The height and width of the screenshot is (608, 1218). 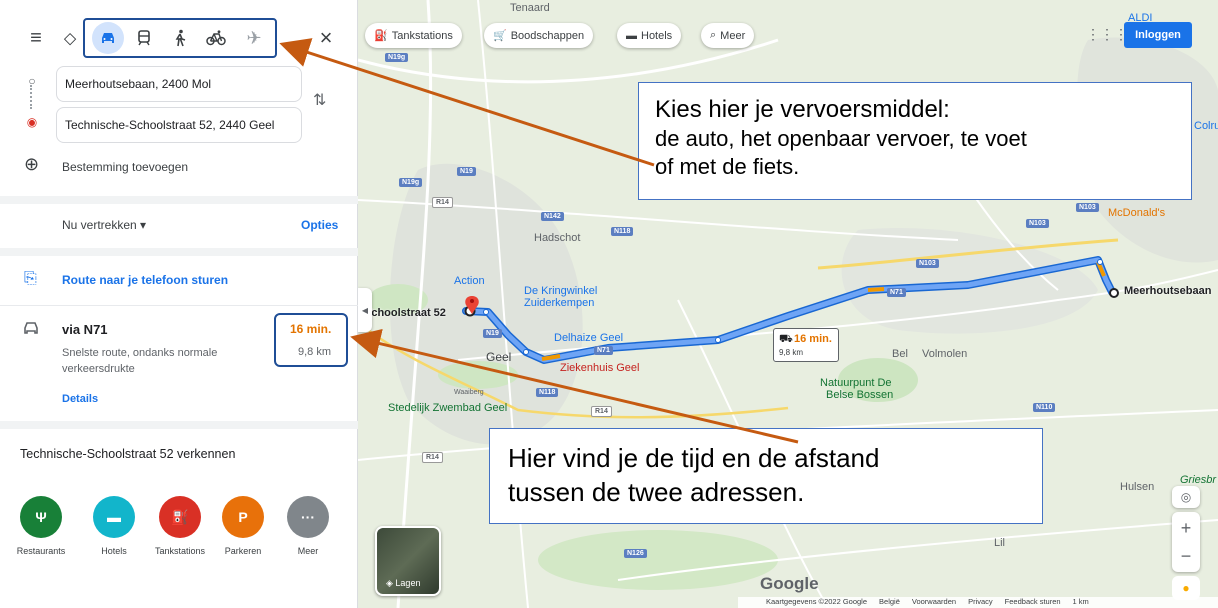 I want to click on send-to-phone-link: Route naar je telefoon sturen, so click(x=145, y=280).